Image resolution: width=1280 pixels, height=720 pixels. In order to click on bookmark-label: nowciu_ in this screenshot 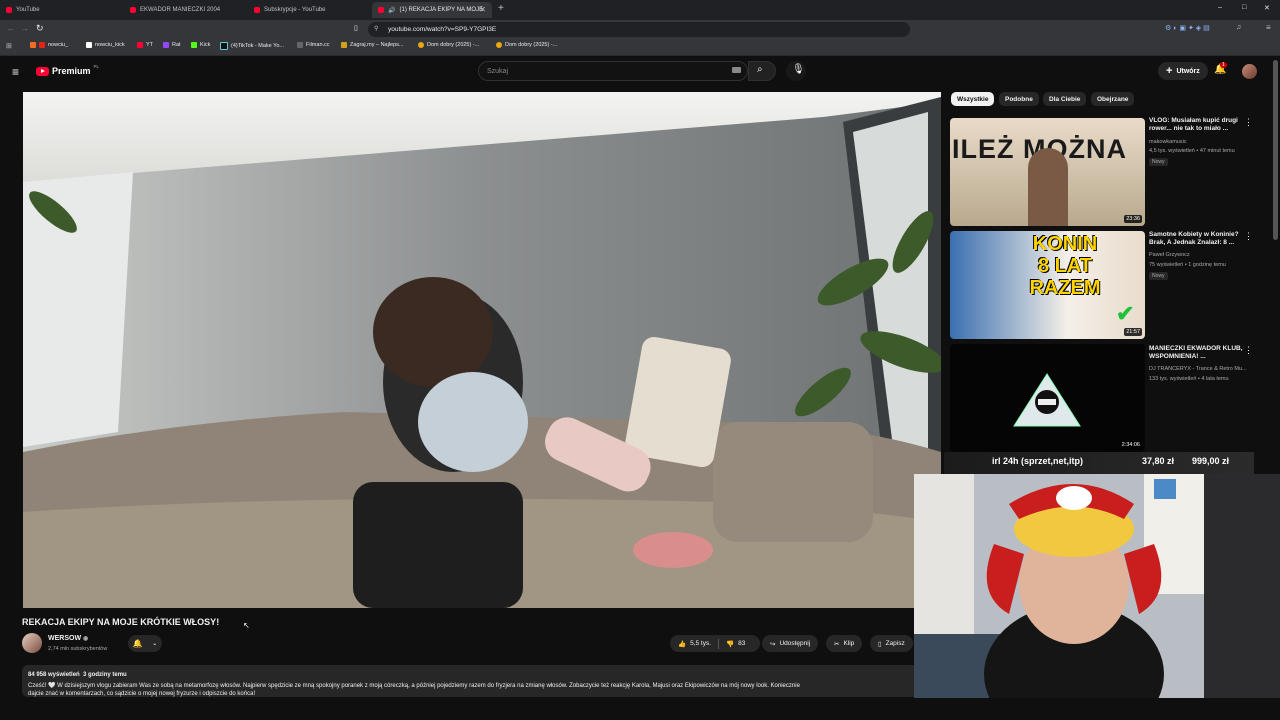, I will do `click(58, 45)`.